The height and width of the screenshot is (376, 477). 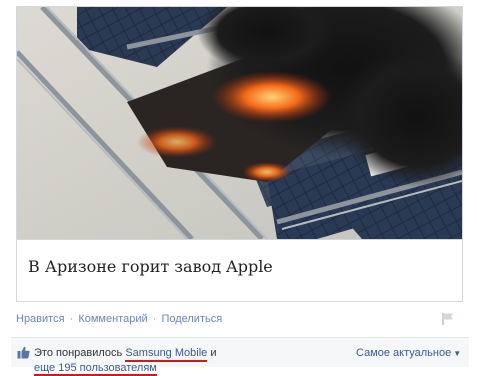 I want to click on caret-down-icon: ▼, so click(x=457, y=353).